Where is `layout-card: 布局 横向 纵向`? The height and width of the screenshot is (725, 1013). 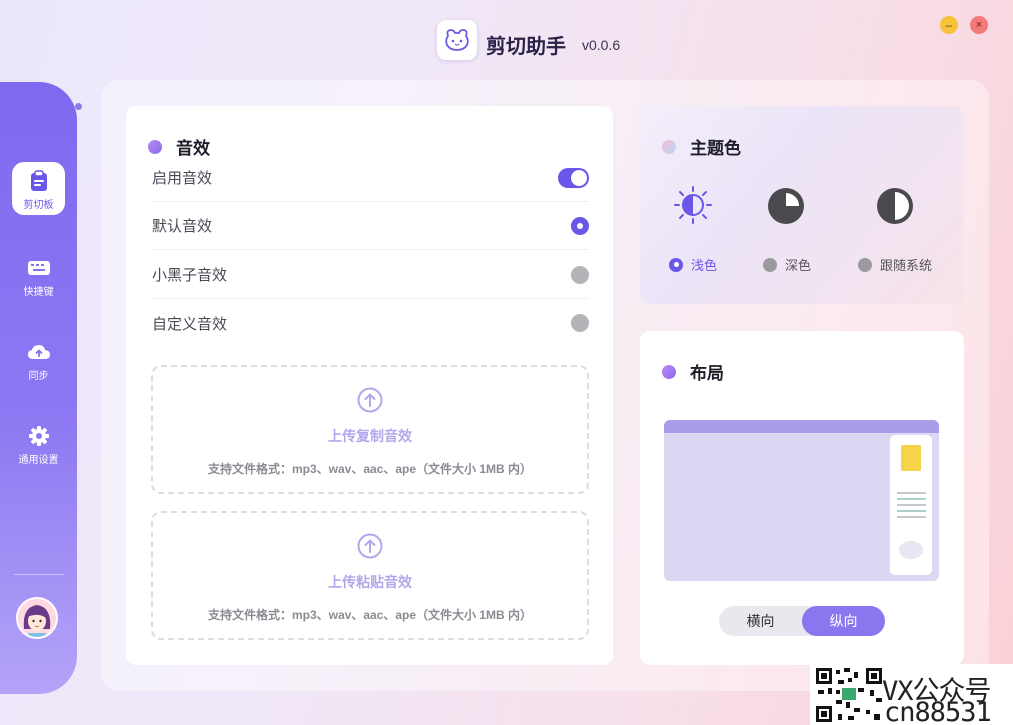
layout-card: 布局 横向 纵向 is located at coordinates (802, 498).